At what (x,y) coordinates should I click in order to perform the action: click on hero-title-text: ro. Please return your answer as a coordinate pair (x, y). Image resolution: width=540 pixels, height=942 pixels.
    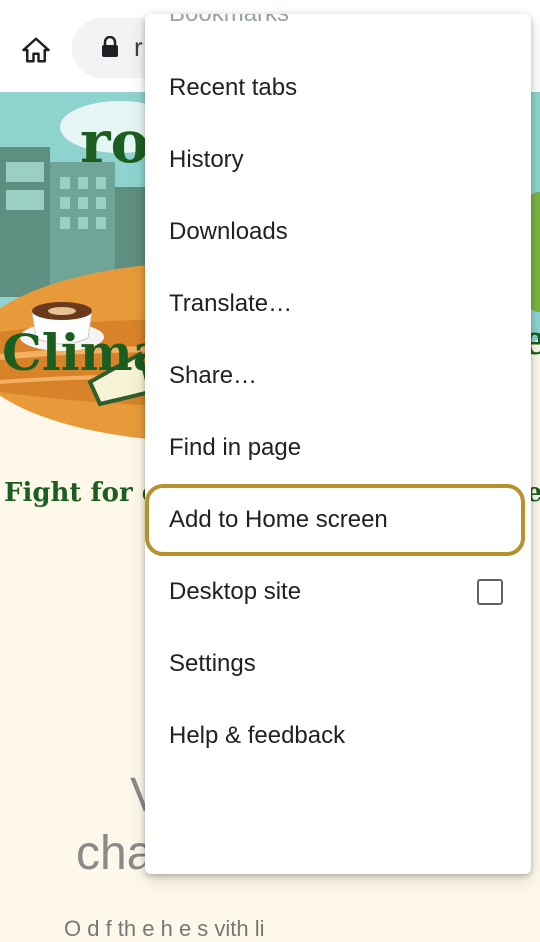
    Looking at the image, I should click on (114, 142).